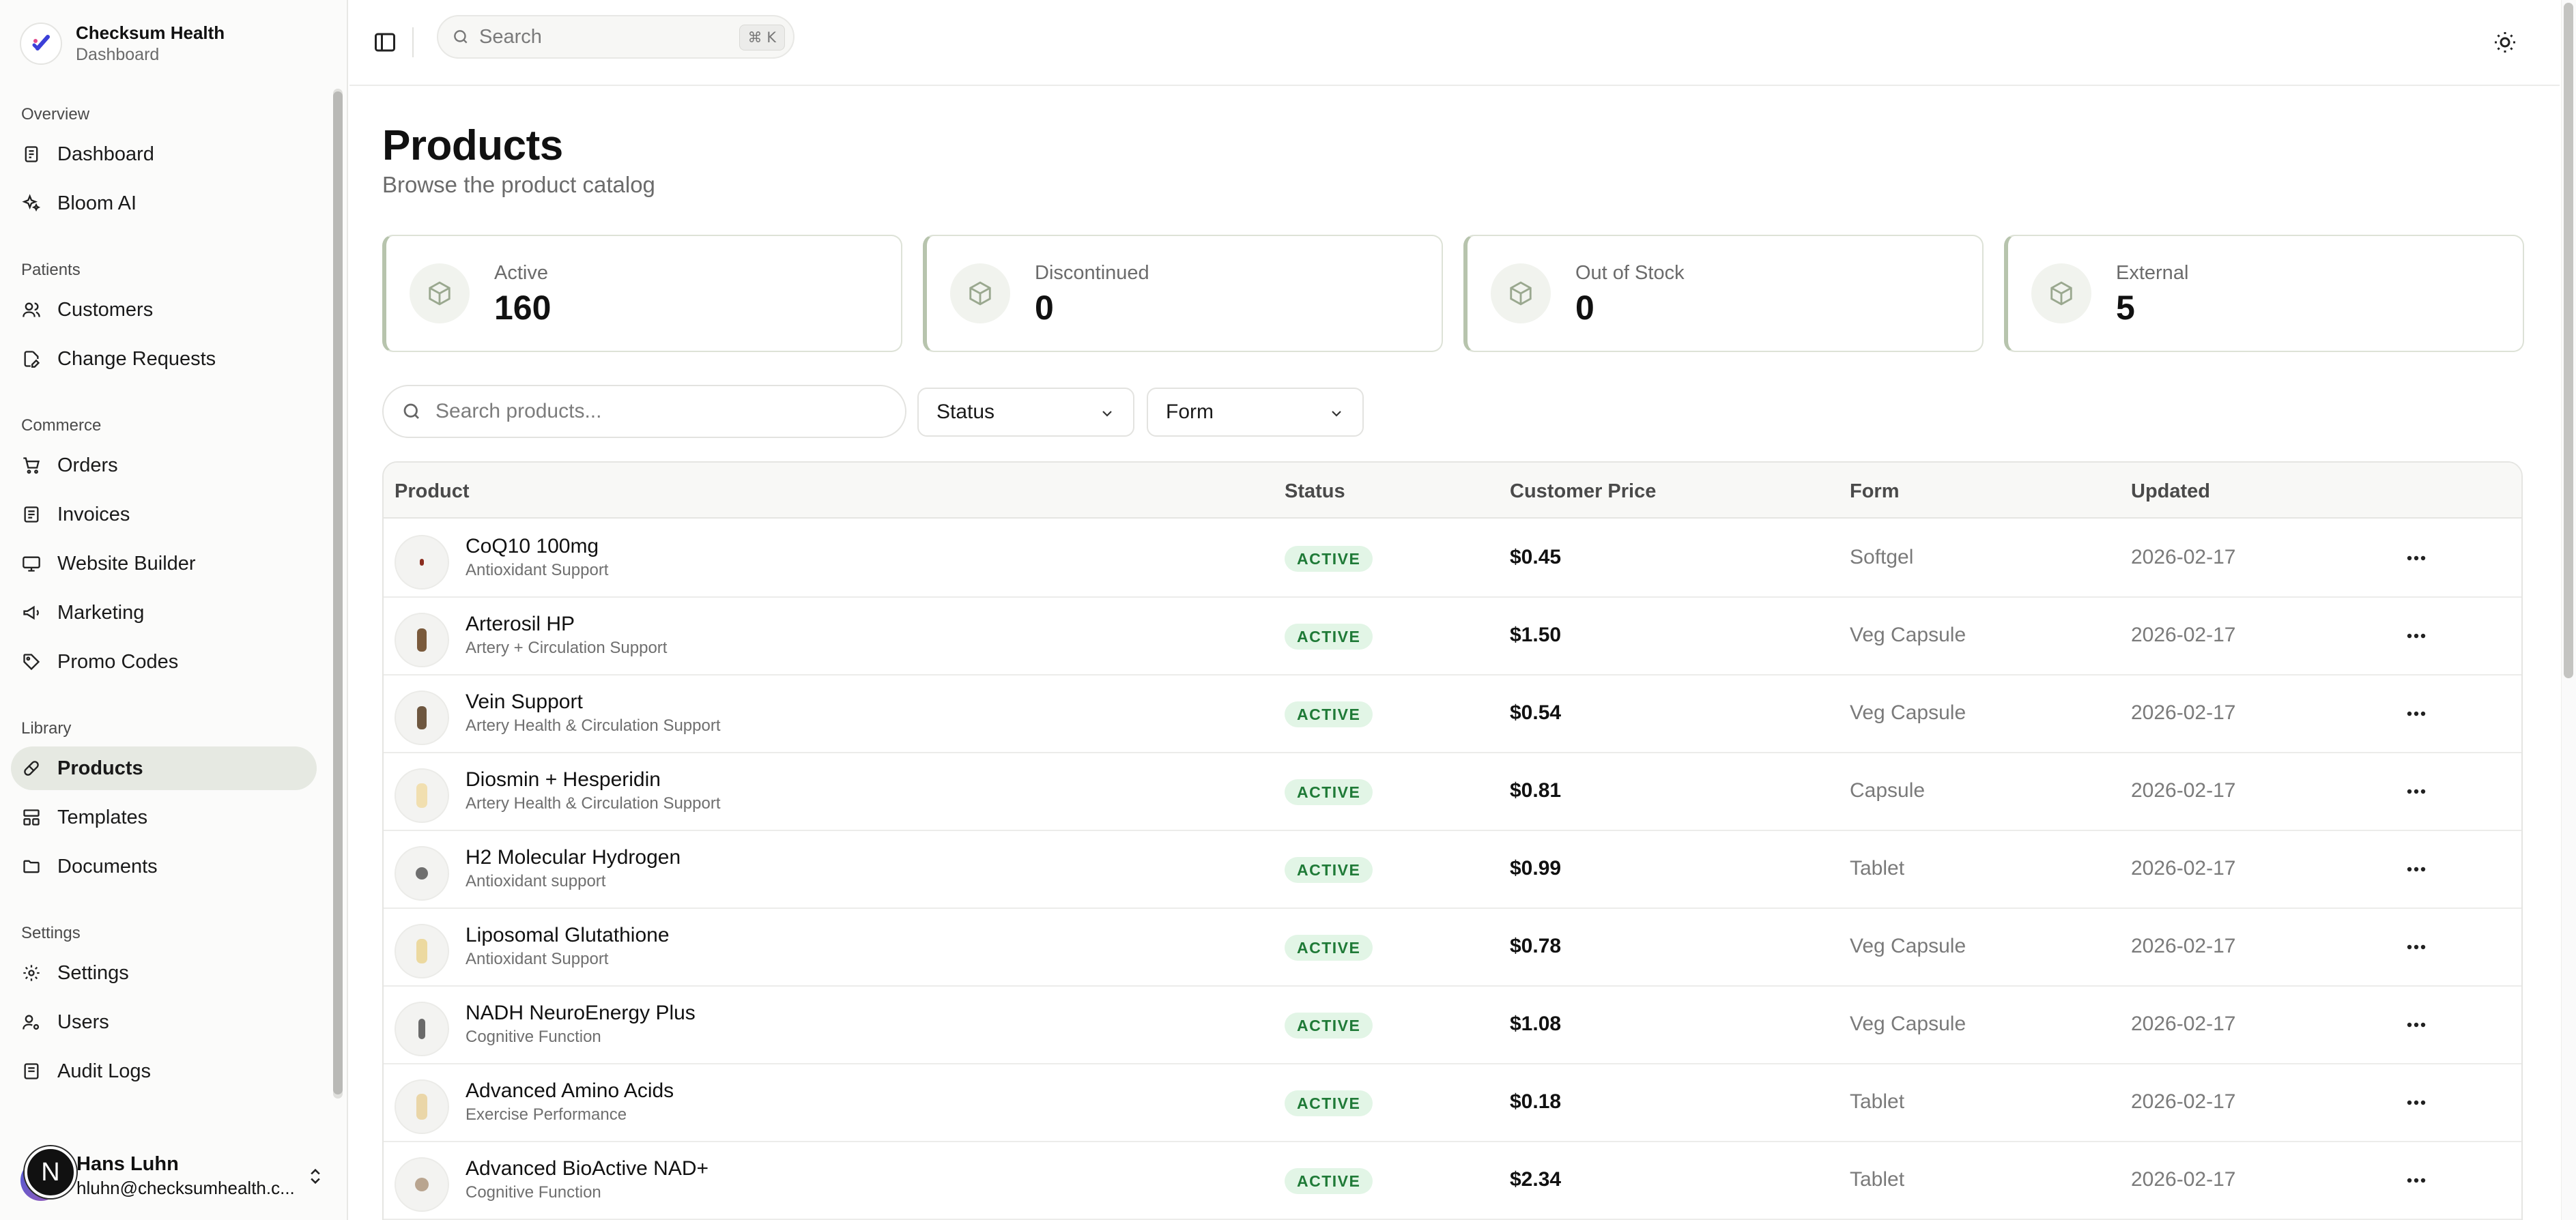 Image resolution: width=2576 pixels, height=1220 pixels. What do you see at coordinates (762, 37) in the screenshot?
I see `search-shortcut: ⌘ K` at bounding box center [762, 37].